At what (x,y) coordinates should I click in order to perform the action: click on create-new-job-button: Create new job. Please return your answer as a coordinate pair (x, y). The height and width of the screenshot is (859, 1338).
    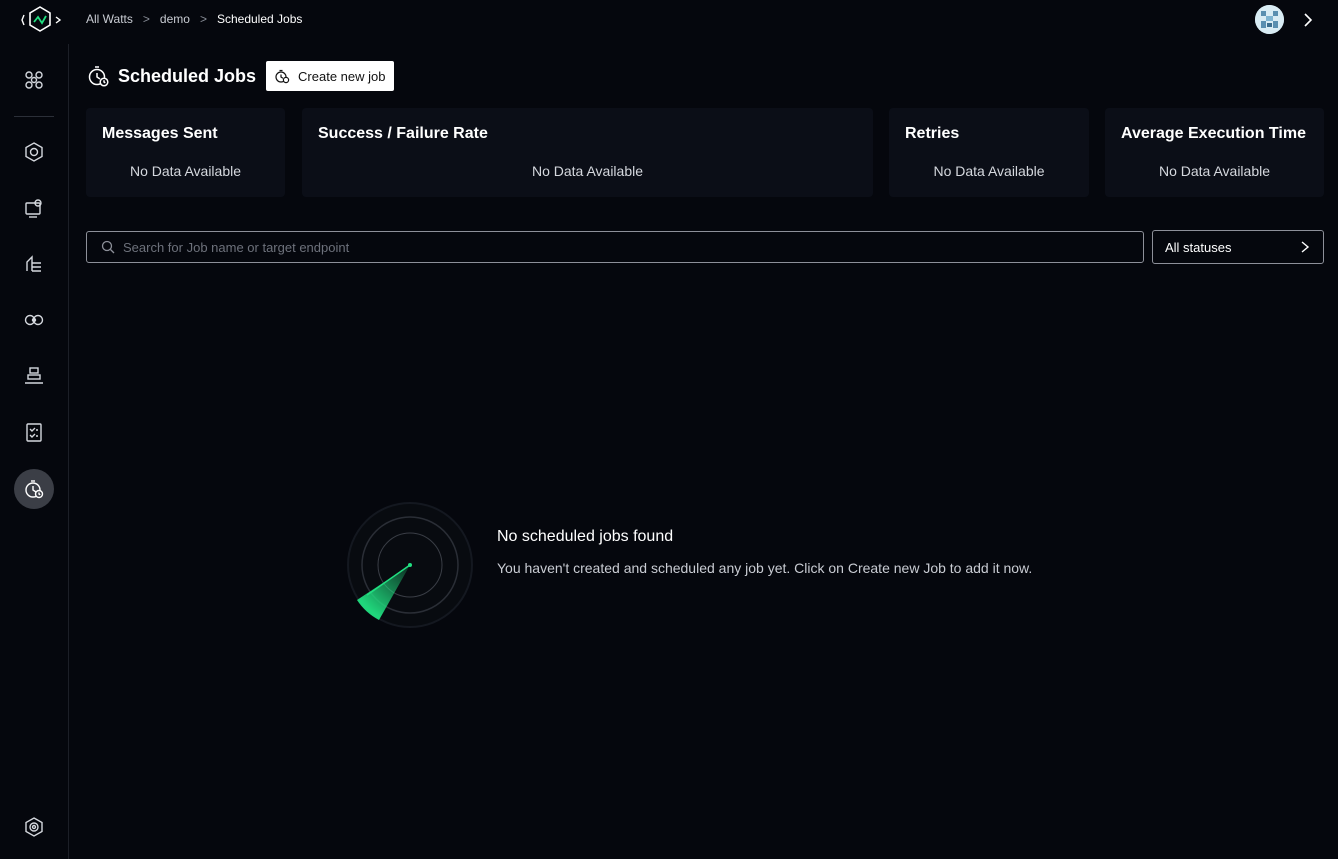
    Looking at the image, I should click on (330, 76).